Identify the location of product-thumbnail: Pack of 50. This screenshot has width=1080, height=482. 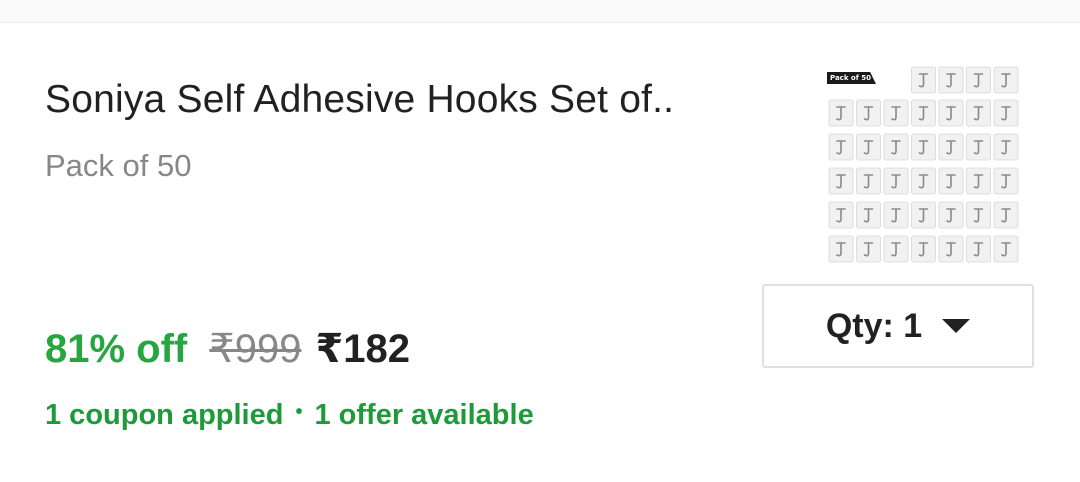
(925, 166).